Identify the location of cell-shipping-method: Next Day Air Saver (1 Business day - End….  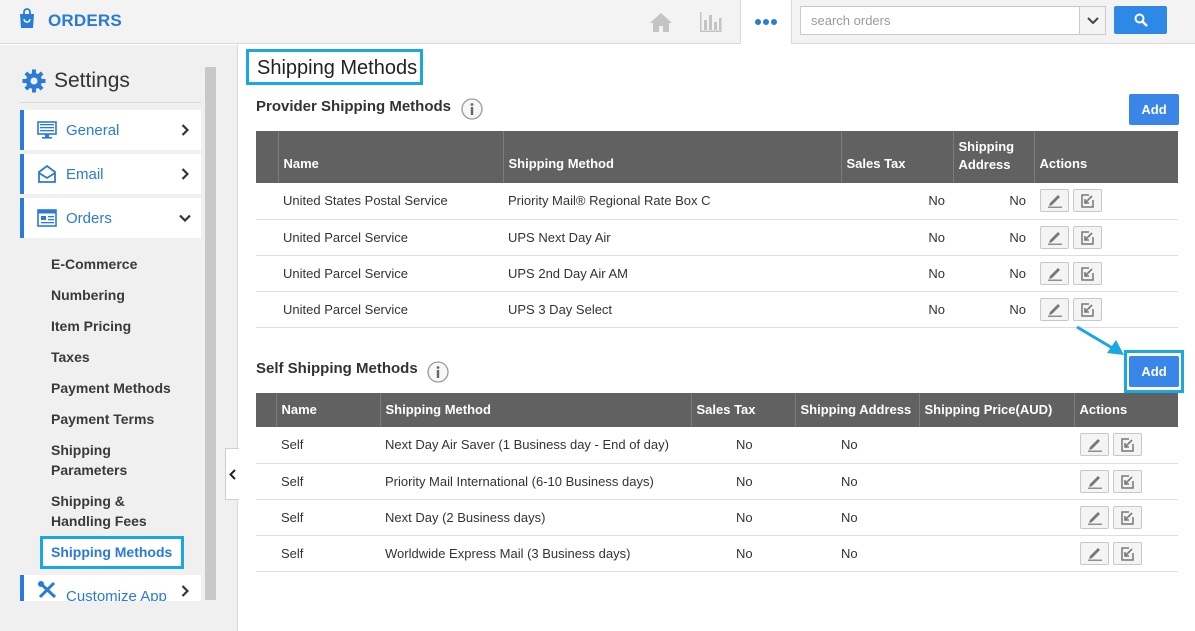
(535, 445).